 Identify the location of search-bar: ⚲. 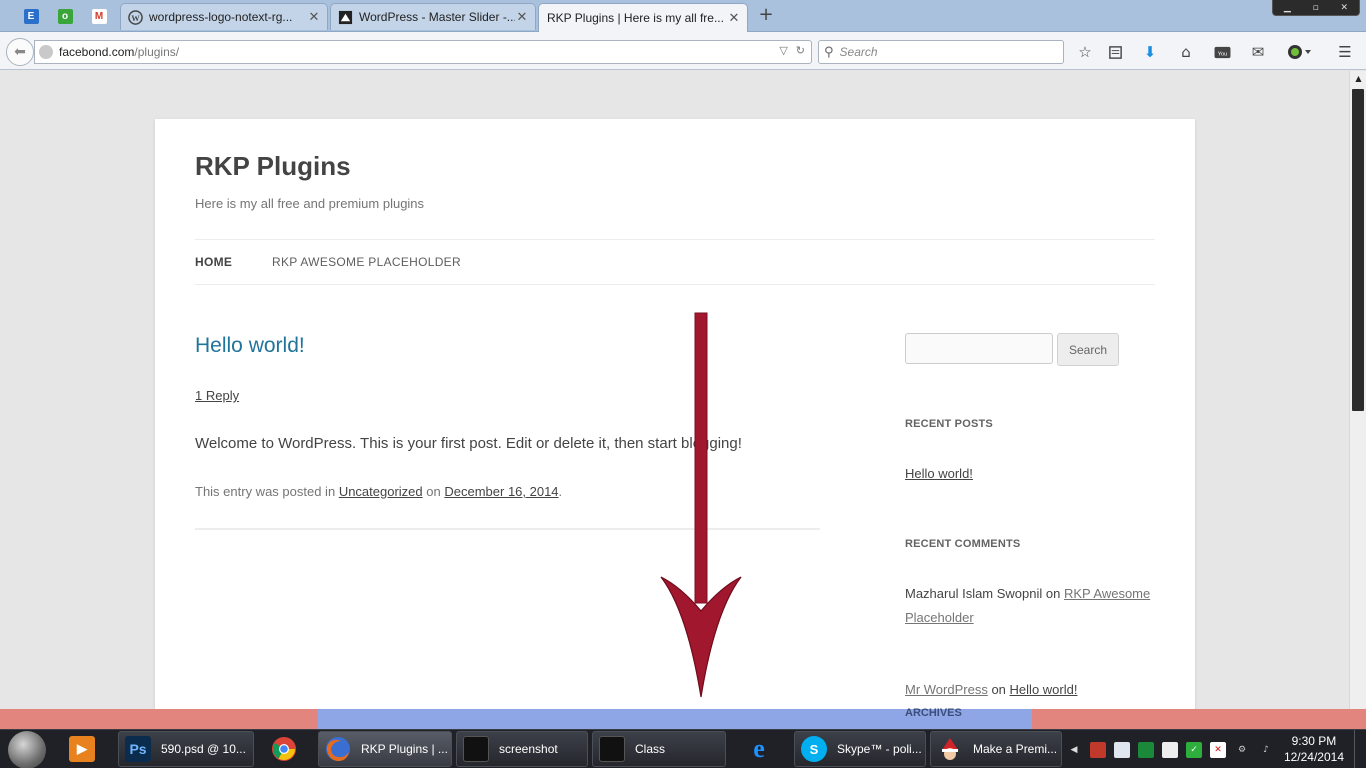
(941, 52).